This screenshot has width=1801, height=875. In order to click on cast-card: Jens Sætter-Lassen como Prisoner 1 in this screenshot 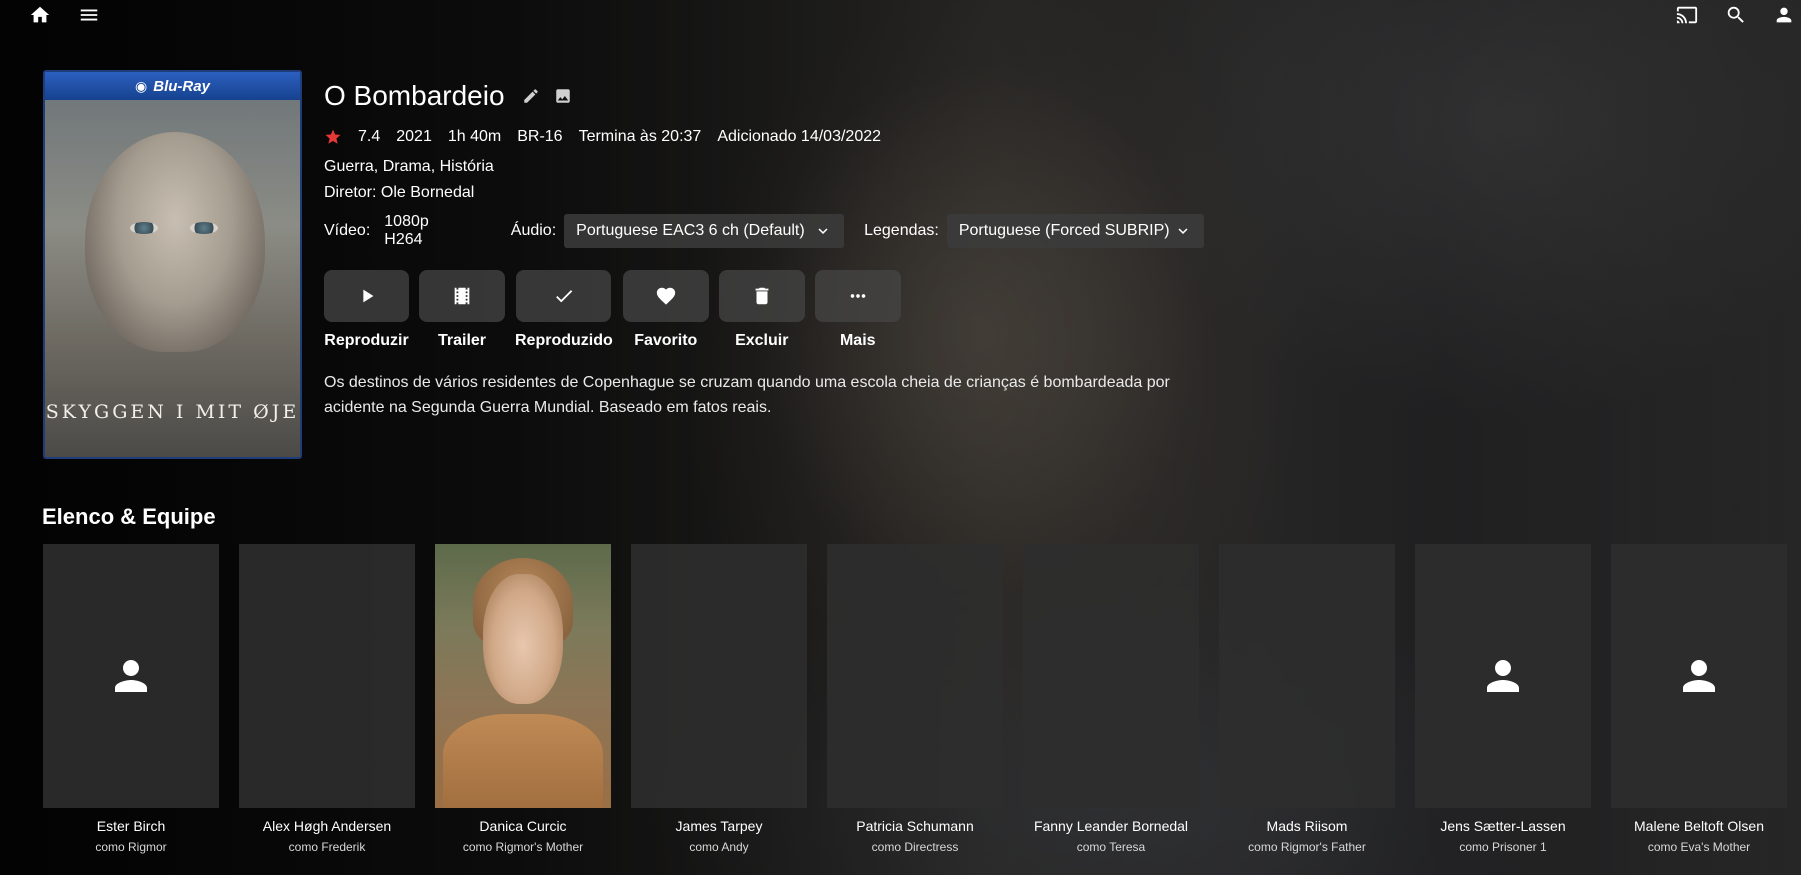, I will do `click(1503, 699)`.